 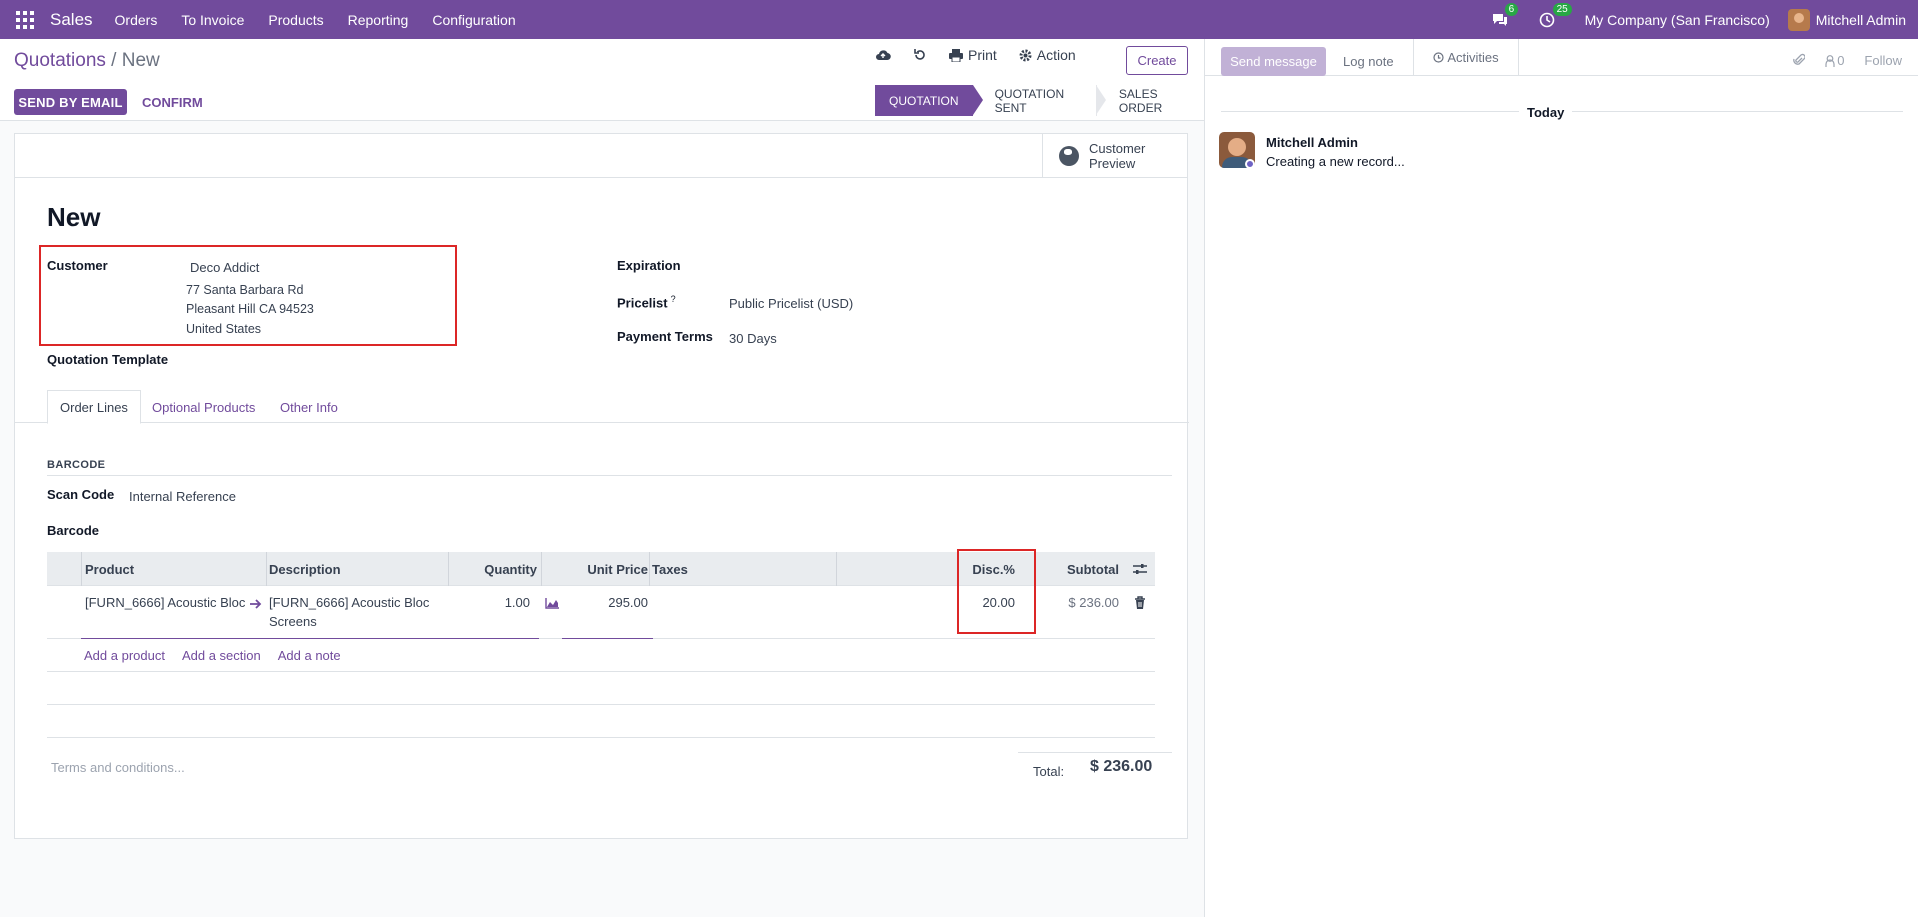 What do you see at coordinates (136, 20) in the screenshot?
I see `menu-orders: Orders` at bounding box center [136, 20].